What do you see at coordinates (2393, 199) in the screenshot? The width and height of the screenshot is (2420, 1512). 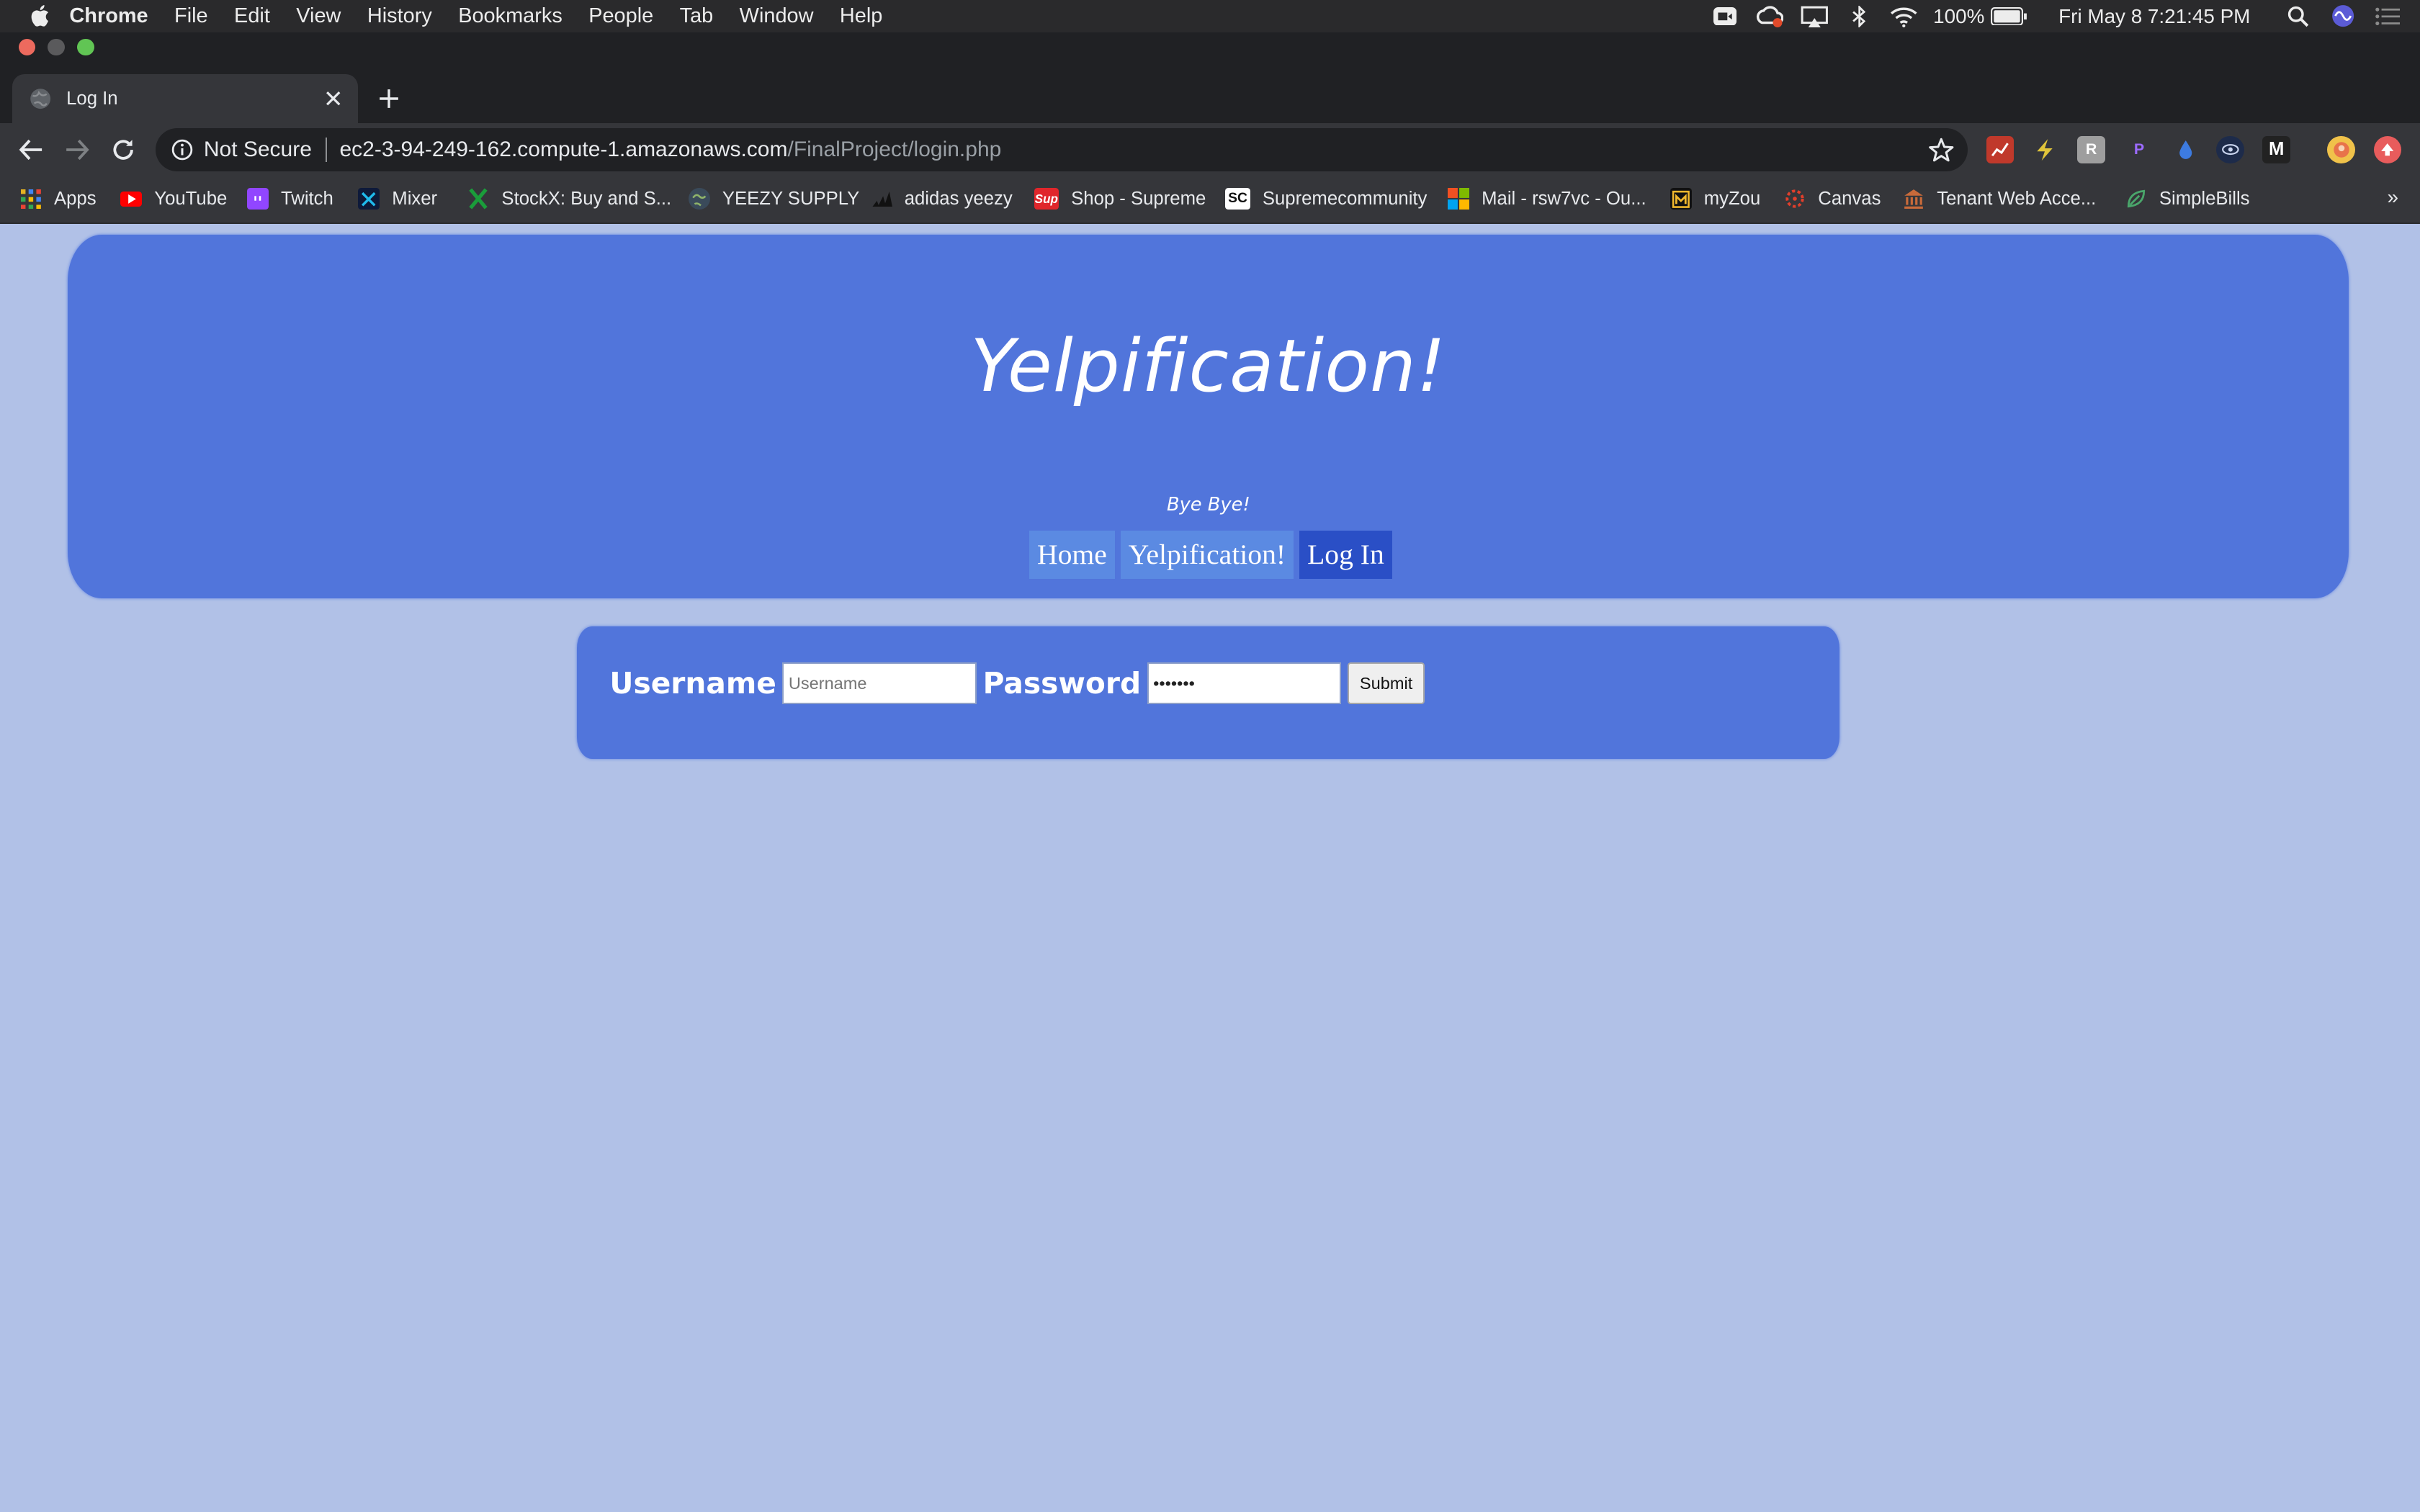 I see `bookmarks-overflow-chevron-icon: »` at bounding box center [2393, 199].